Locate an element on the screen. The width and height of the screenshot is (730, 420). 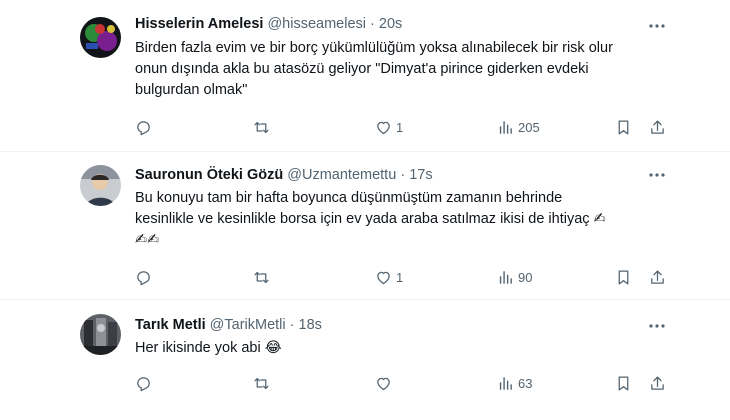
user-handle: @Uzmantemettu is located at coordinates (341, 175).